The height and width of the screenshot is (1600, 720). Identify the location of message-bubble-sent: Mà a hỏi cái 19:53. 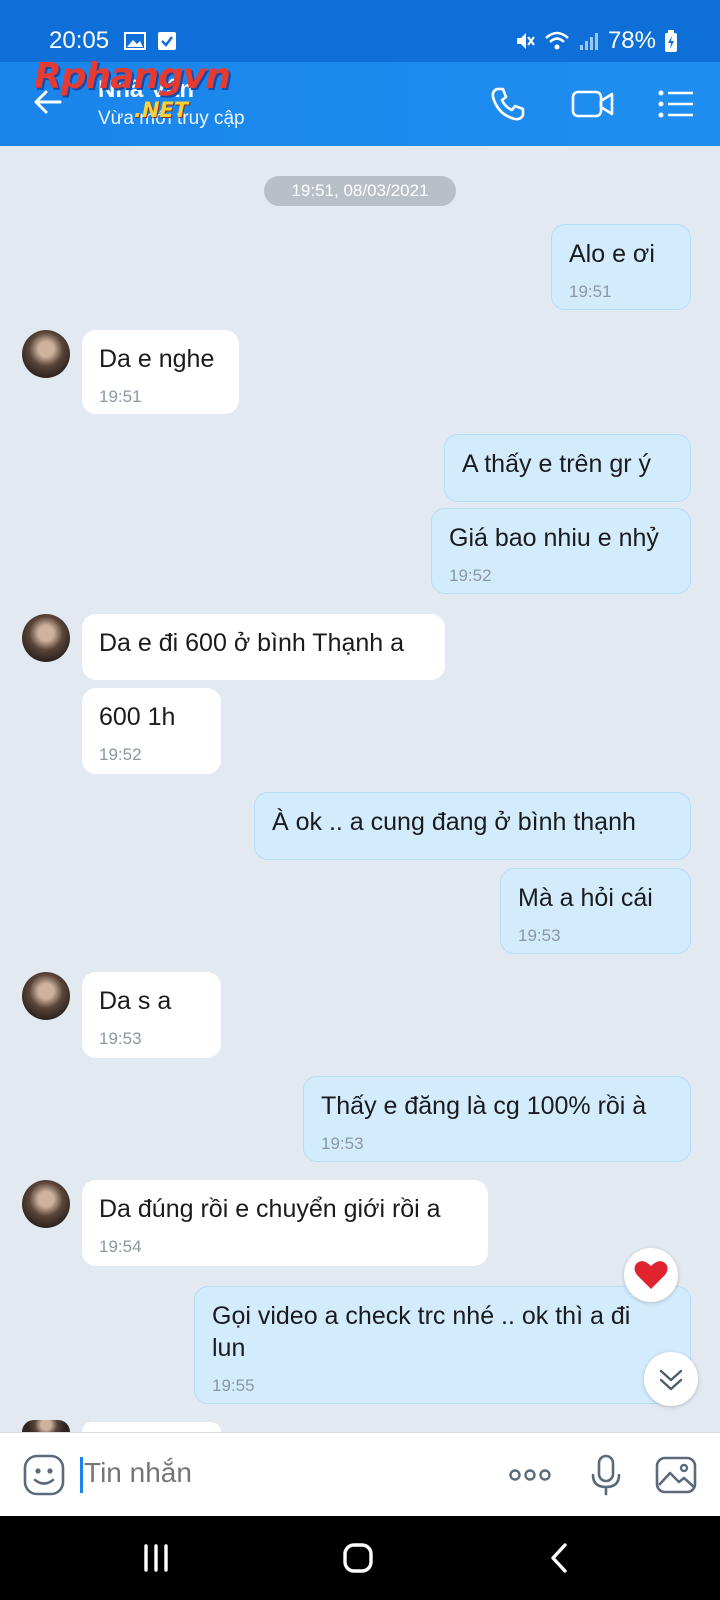
(595, 911).